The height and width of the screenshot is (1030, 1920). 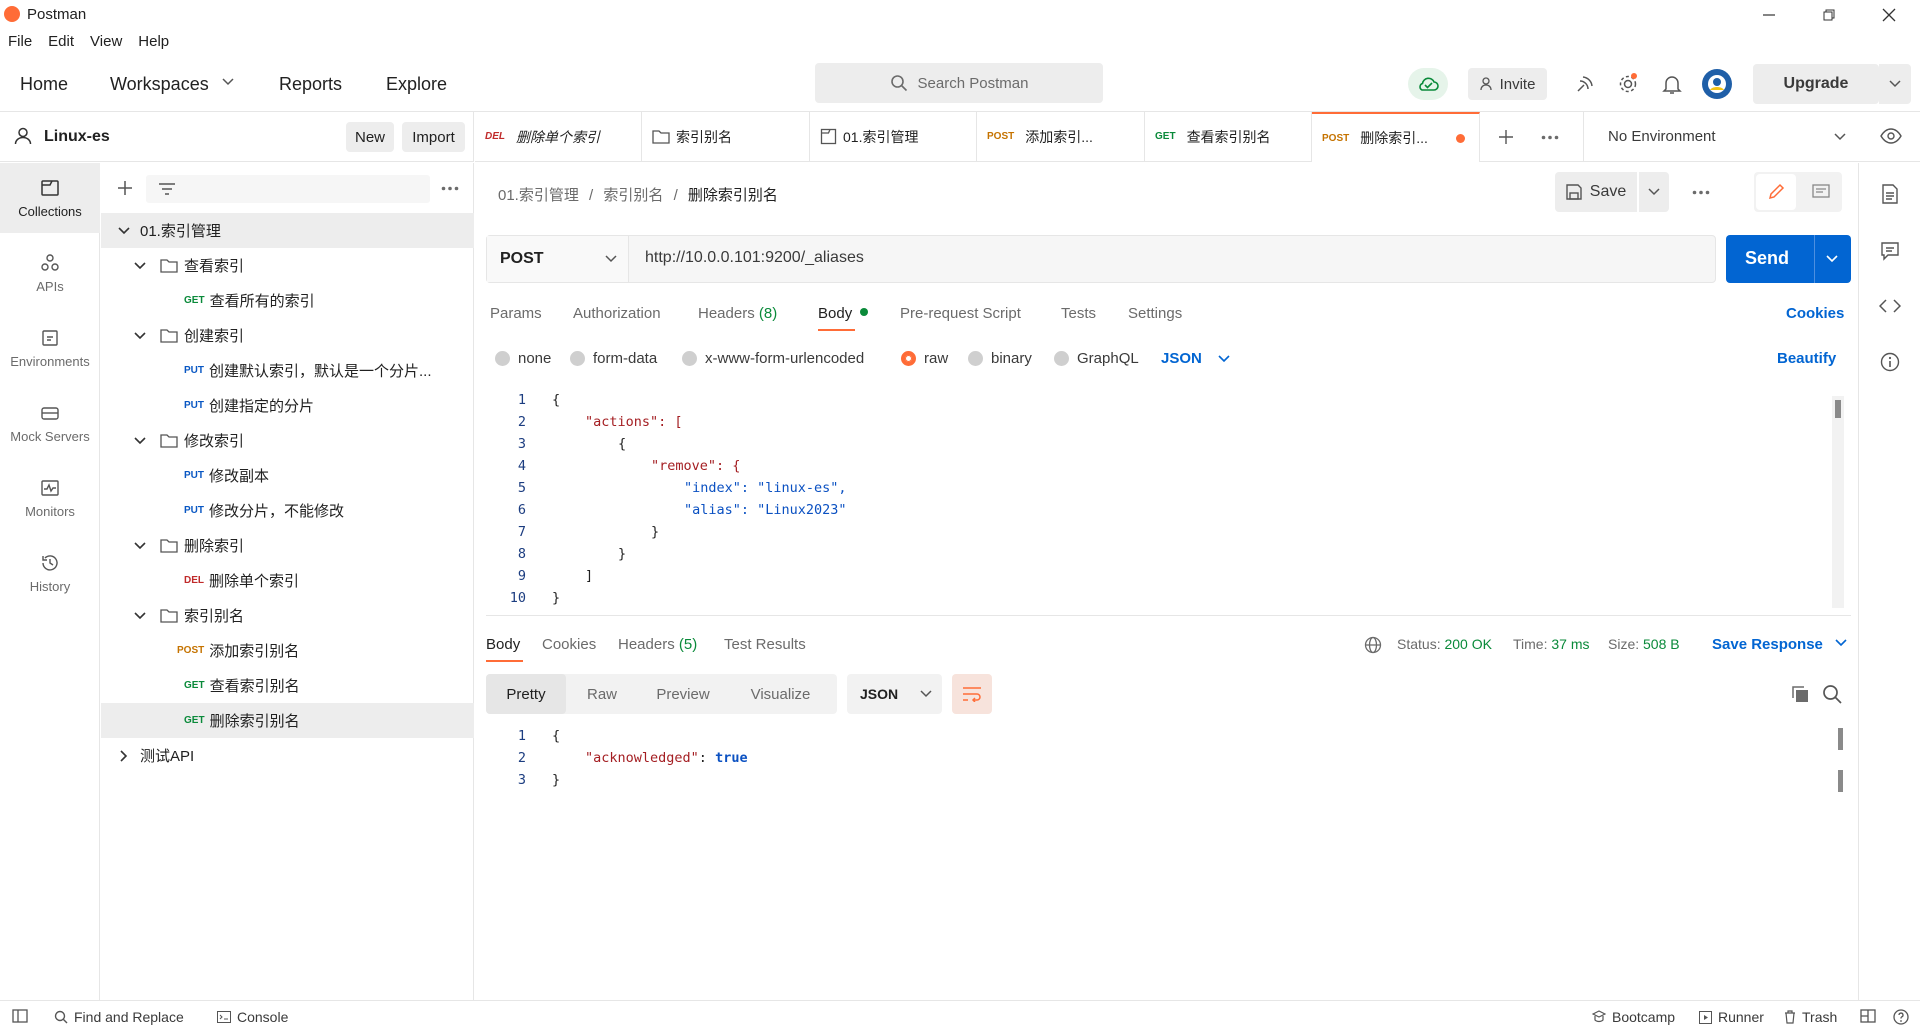 What do you see at coordinates (1507, 84) in the screenshot?
I see `invite-button: Invite` at bounding box center [1507, 84].